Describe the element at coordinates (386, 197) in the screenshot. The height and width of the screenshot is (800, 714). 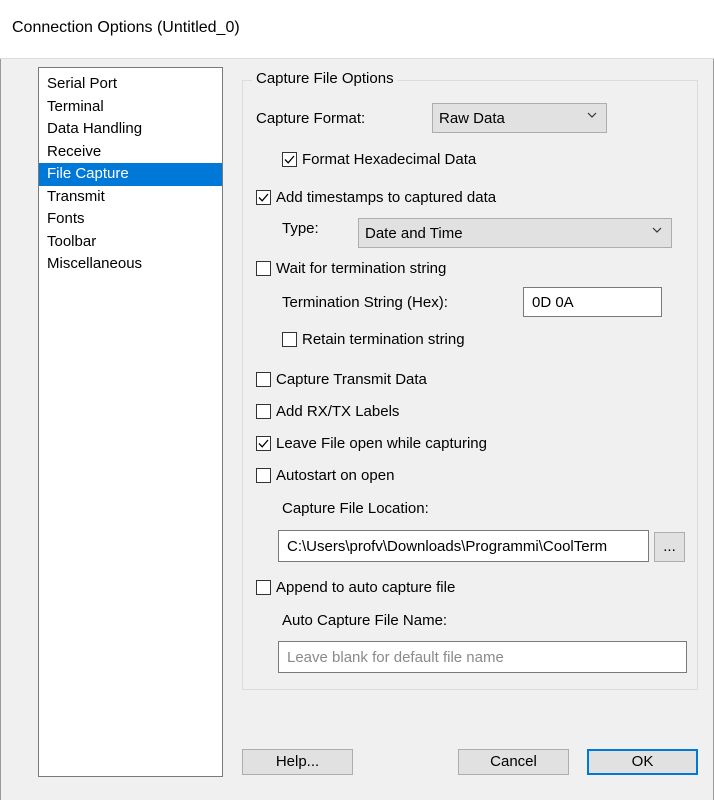
I see `add-timestamps-label: Add timestamps to captured data` at that location.